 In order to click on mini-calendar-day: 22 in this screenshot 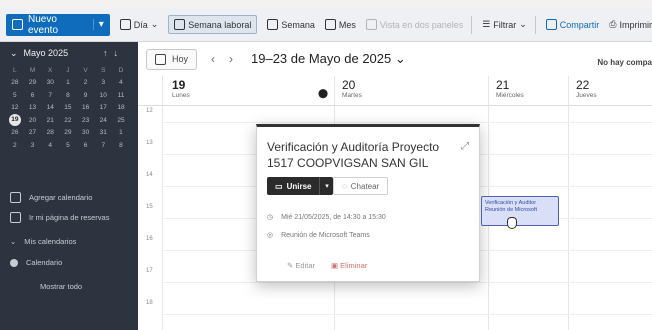, I will do `click(68, 120)`.